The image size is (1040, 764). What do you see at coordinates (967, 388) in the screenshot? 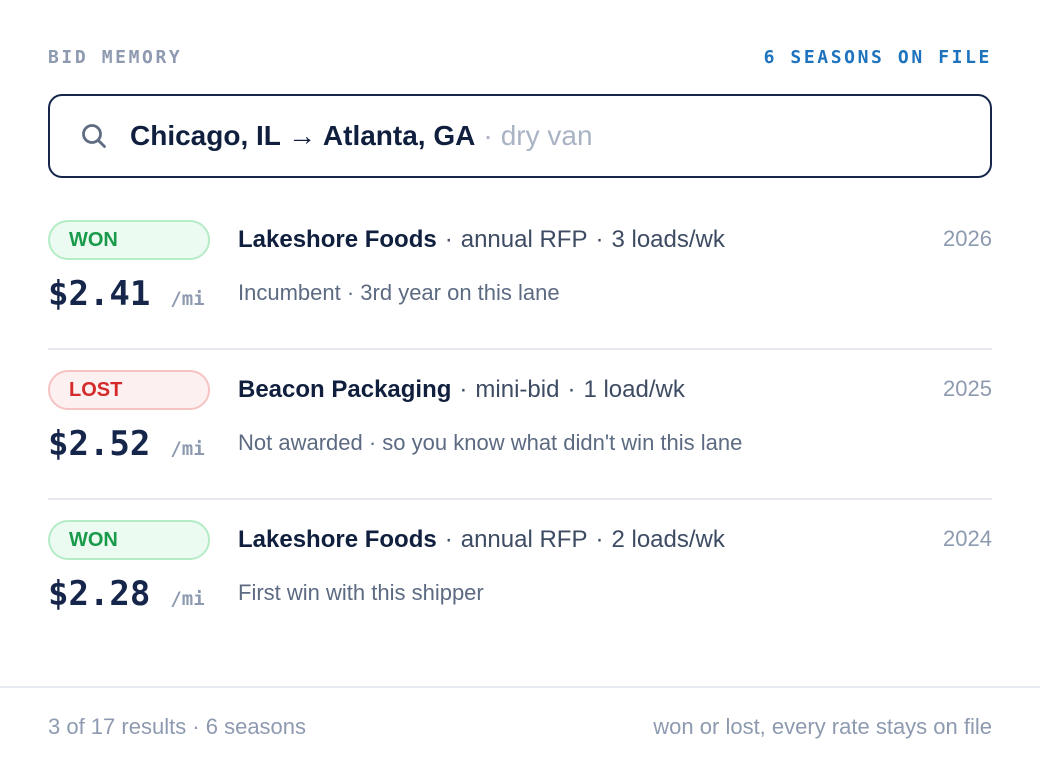
I see `season-year: 2025` at bounding box center [967, 388].